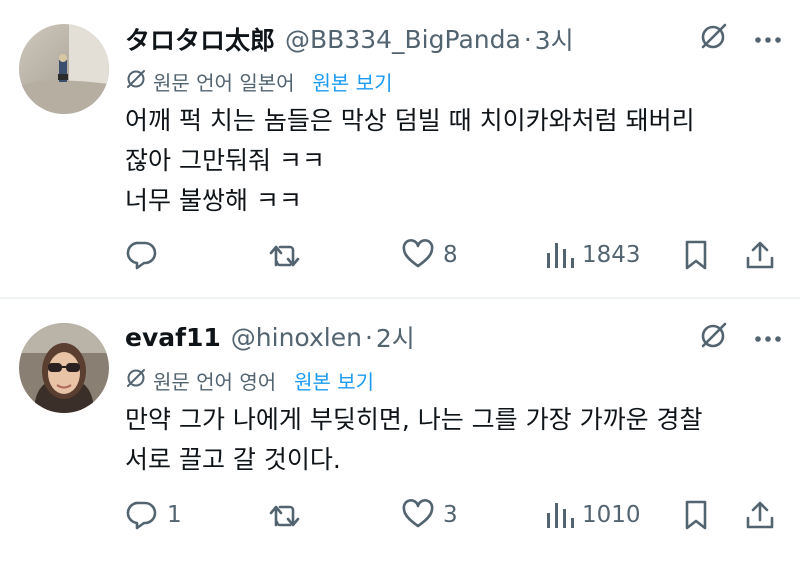 This screenshot has height=561, width=800. I want to click on view-count: 1010, so click(611, 515).